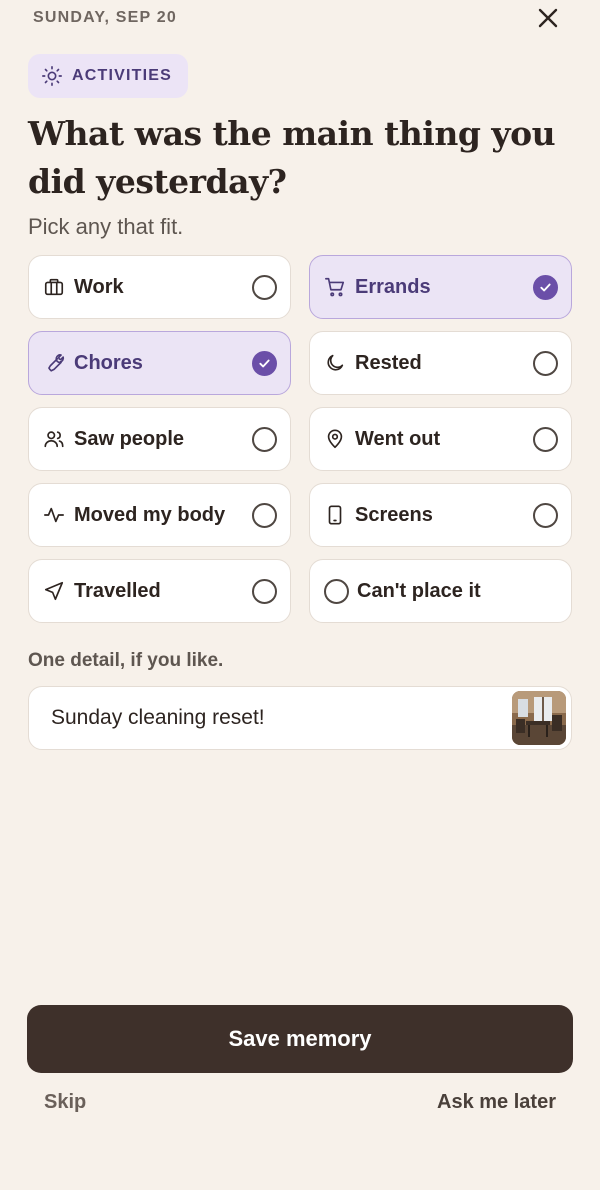 The height and width of the screenshot is (1190, 600). I want to click on detail-input: Sunday cleaning reset!, so click(300, 718).